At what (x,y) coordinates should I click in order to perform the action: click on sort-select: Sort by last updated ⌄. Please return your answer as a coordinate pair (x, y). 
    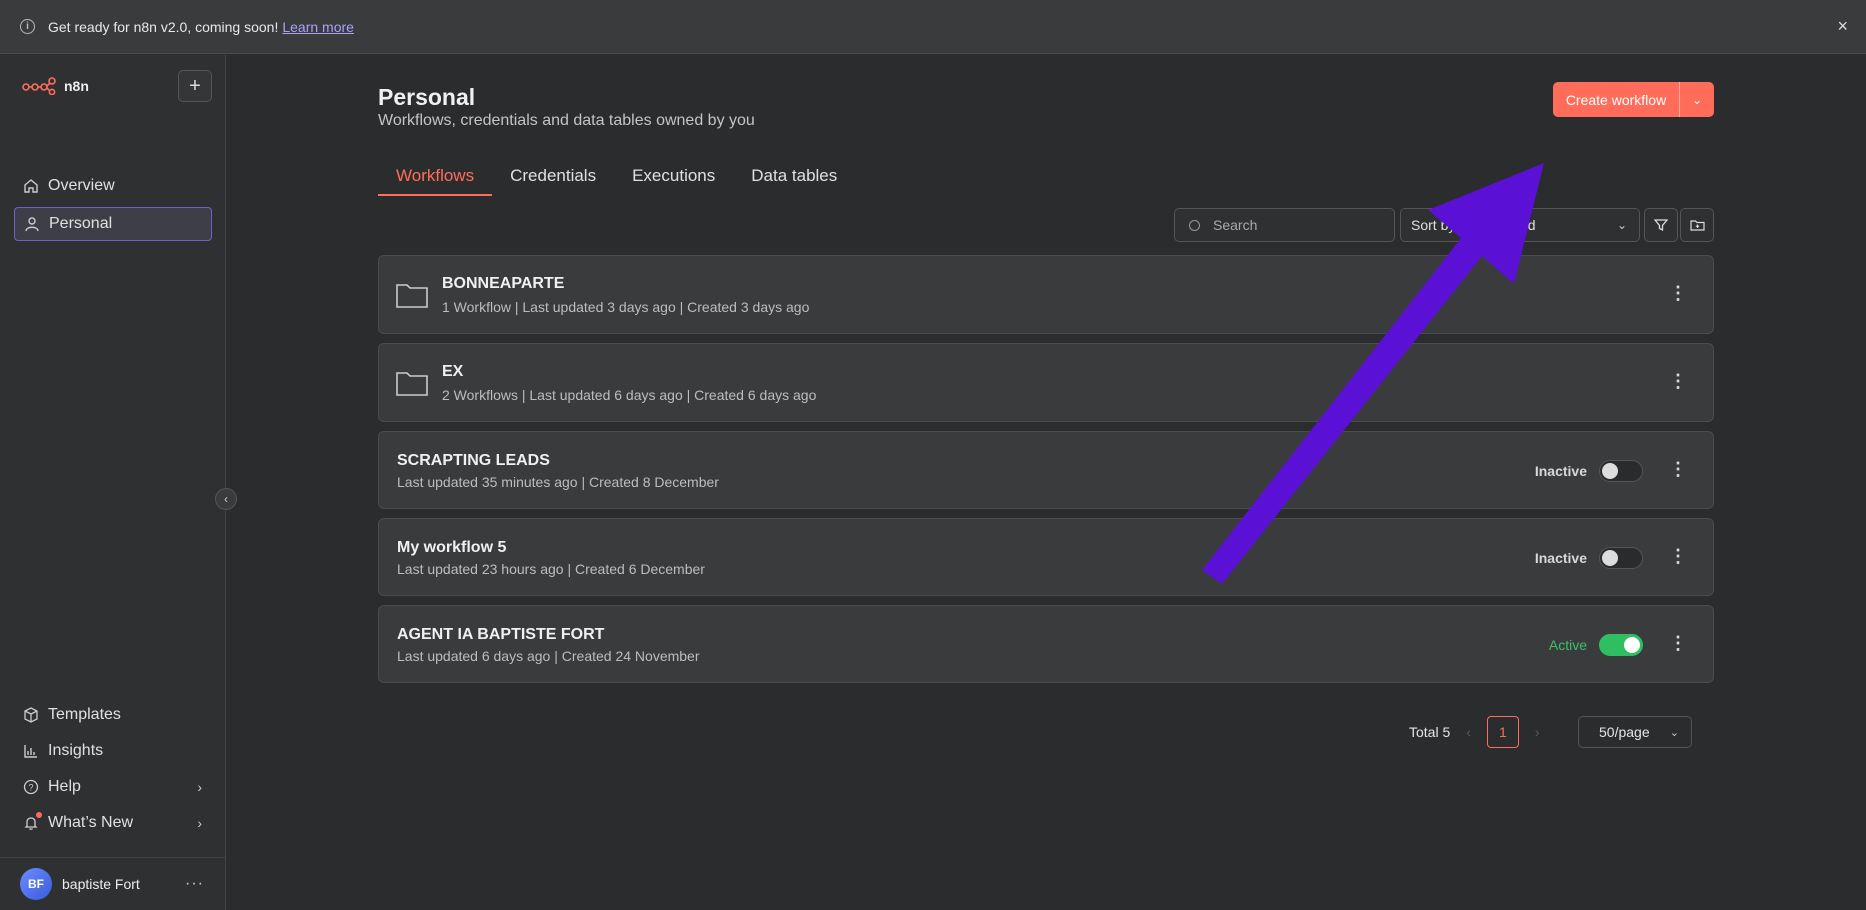
    Looking at the image, I should click on (1520, 225).